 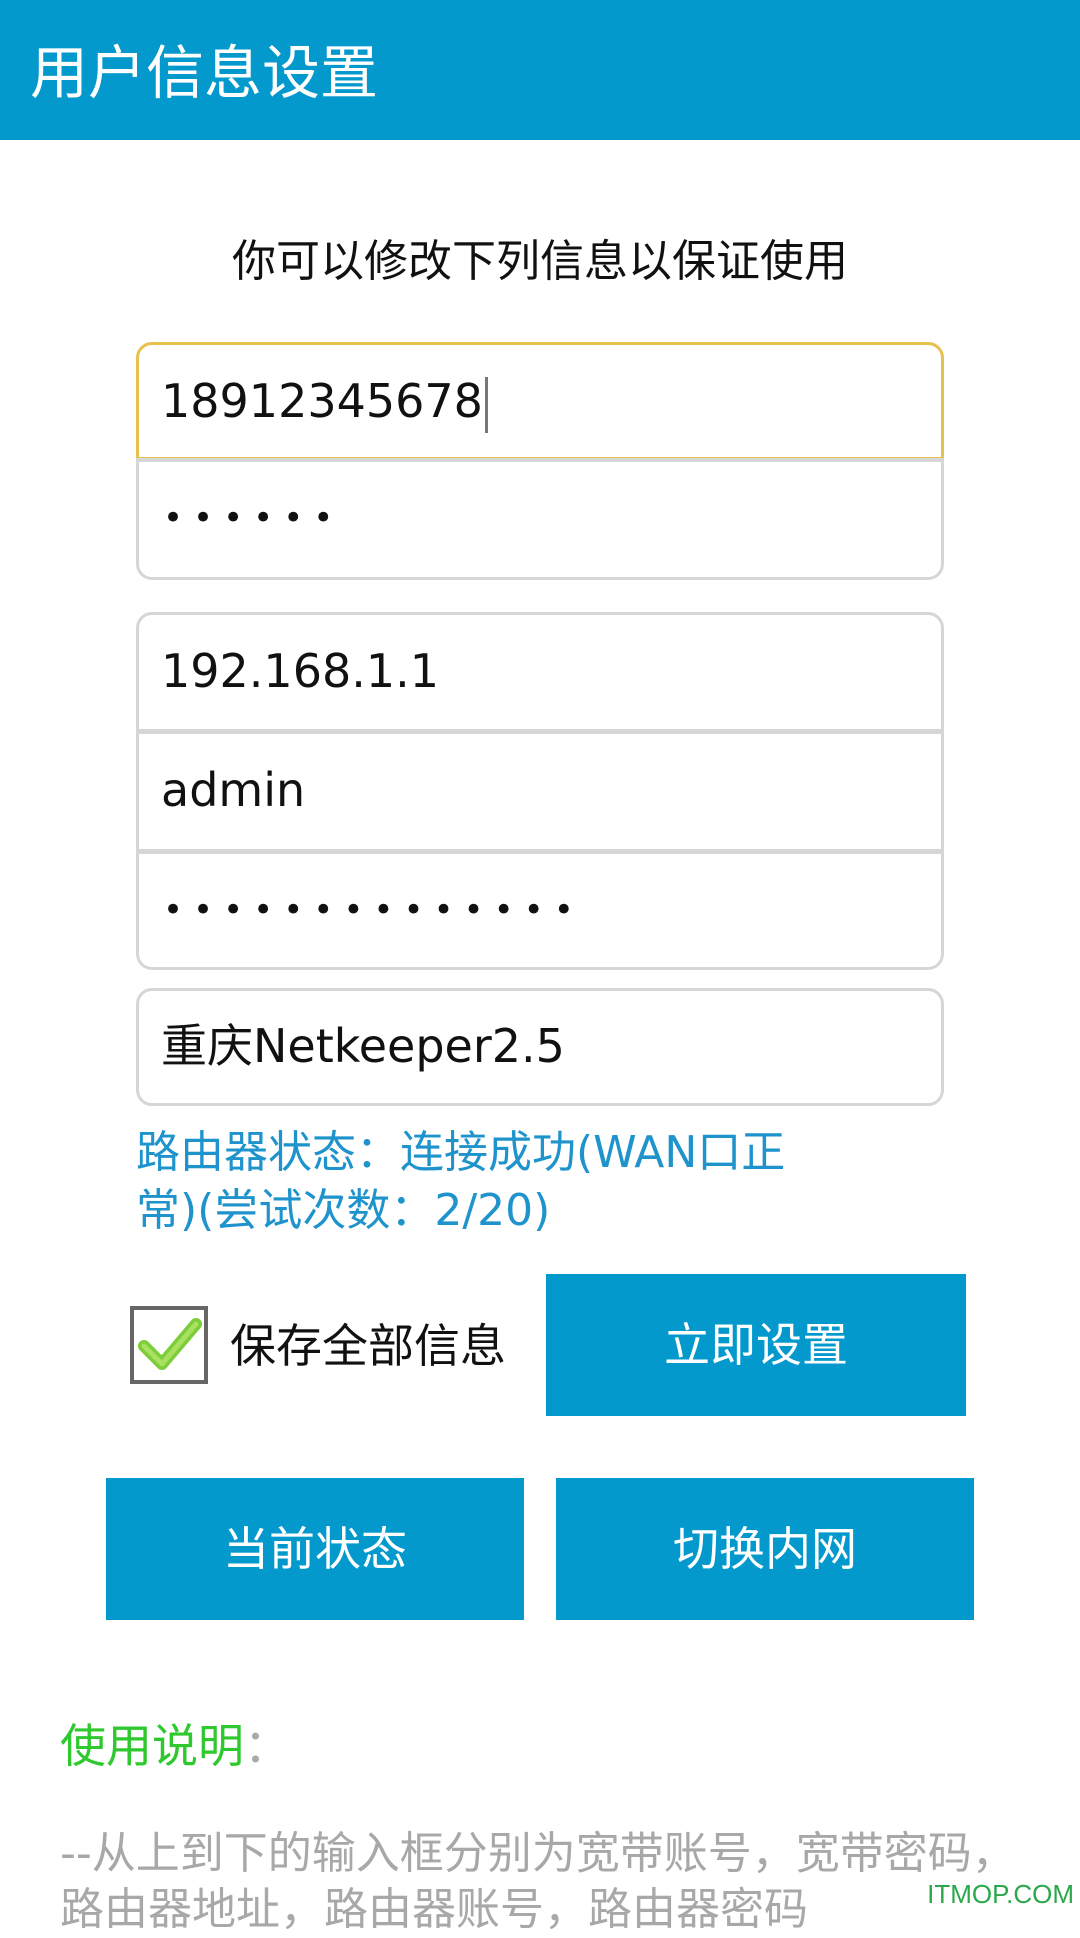 I want to click on save-all-label: 保存全部信息, so click(x=368, y=1346).